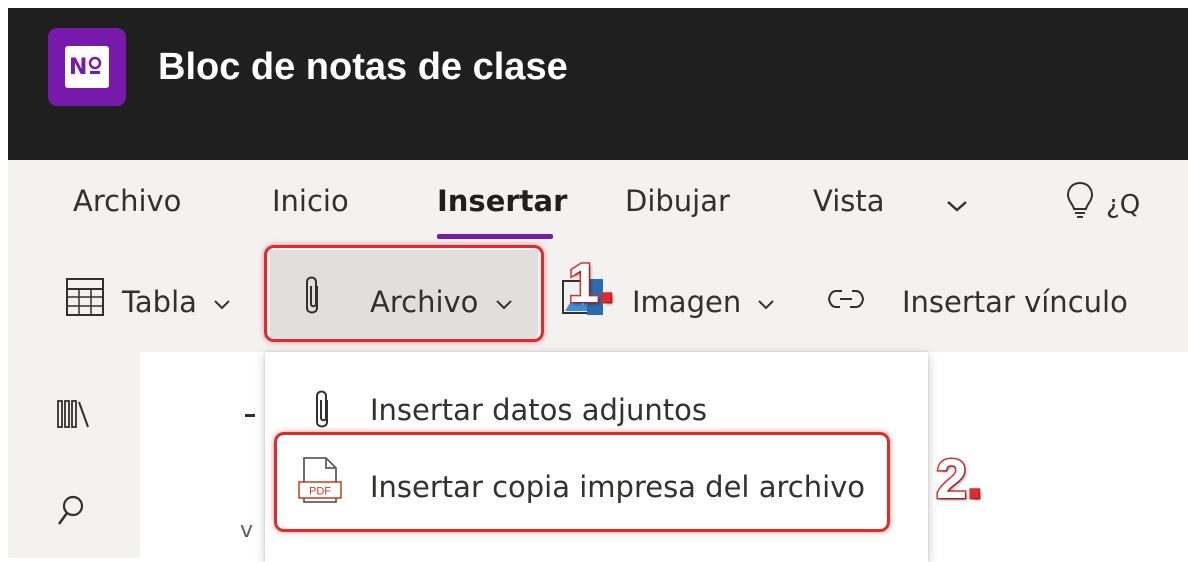 This screenshot has width=1188, height=562. I want to click on tabla-label: Tabla, so click(159, 302).